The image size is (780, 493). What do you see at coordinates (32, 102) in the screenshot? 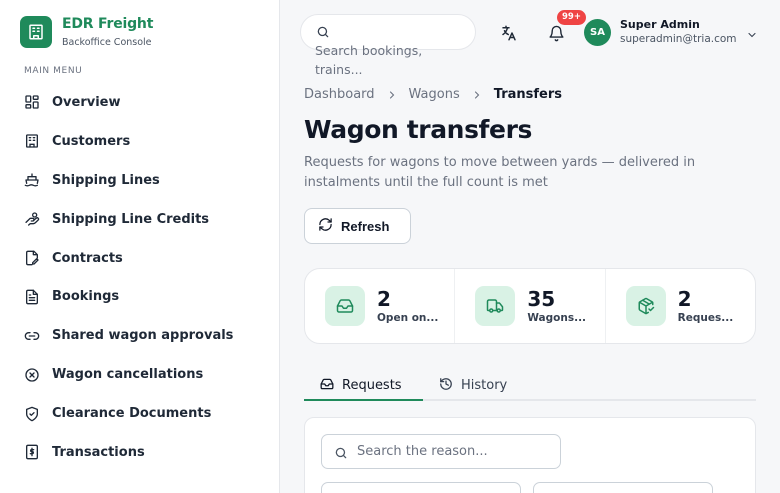
I see `grid-icon` at bounding box center [32, 102].